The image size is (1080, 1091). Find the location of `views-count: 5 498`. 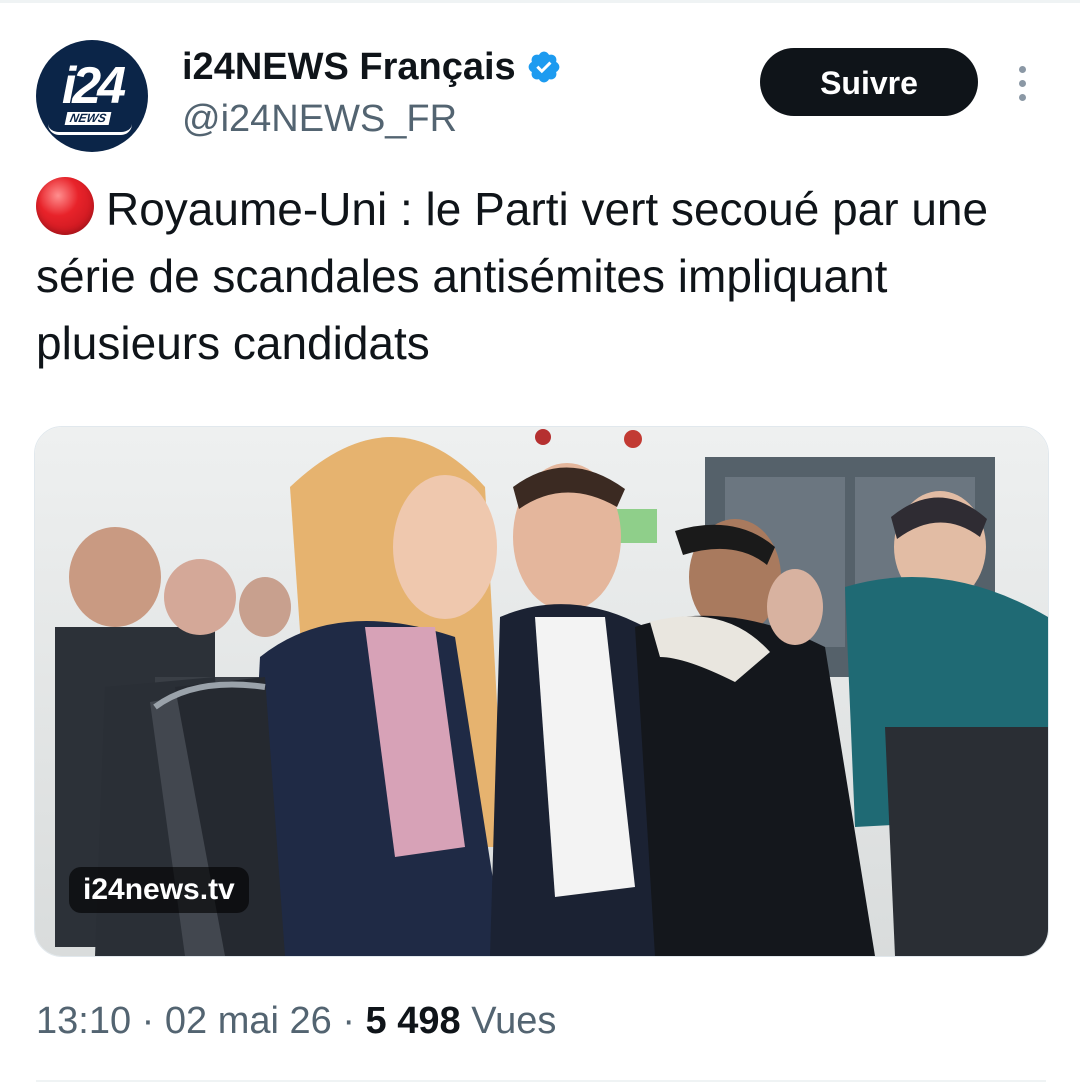

views-count: 5 498 is located at coordinates (413, 1021).